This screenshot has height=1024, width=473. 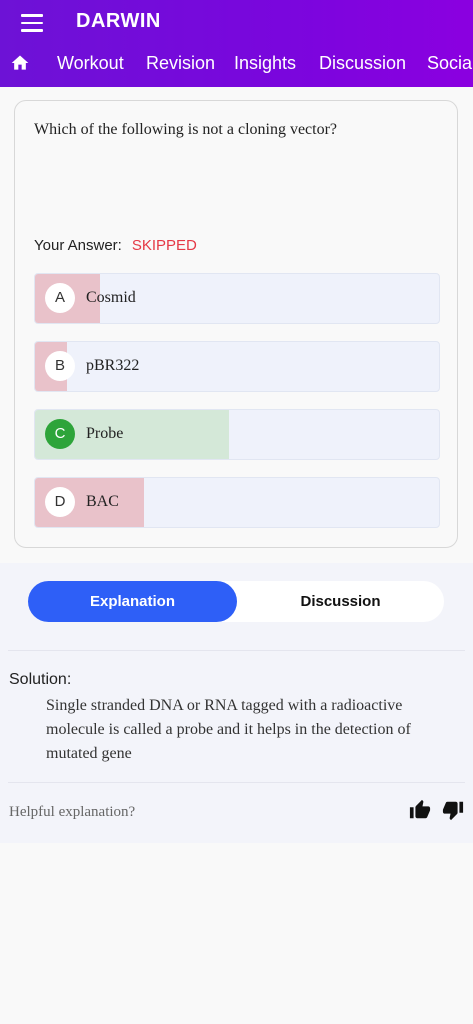 I want to click on option-c: C Probe, so click(x=237, y=434).